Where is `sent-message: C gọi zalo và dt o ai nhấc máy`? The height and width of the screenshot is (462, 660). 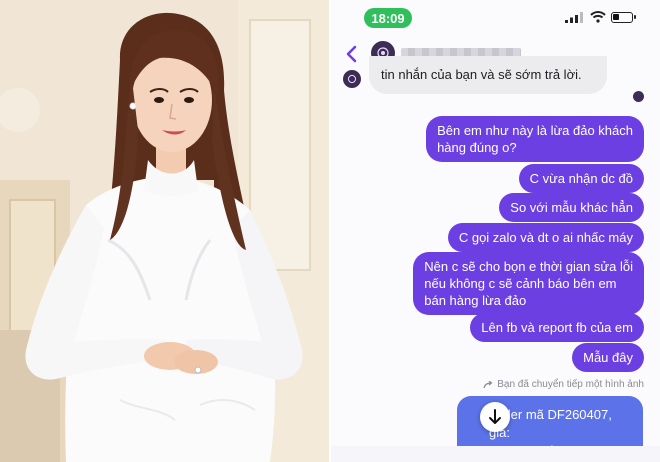
sent-message: C gọi zalo và dt o ai nhấc máy is located at coordinates (545, 237).